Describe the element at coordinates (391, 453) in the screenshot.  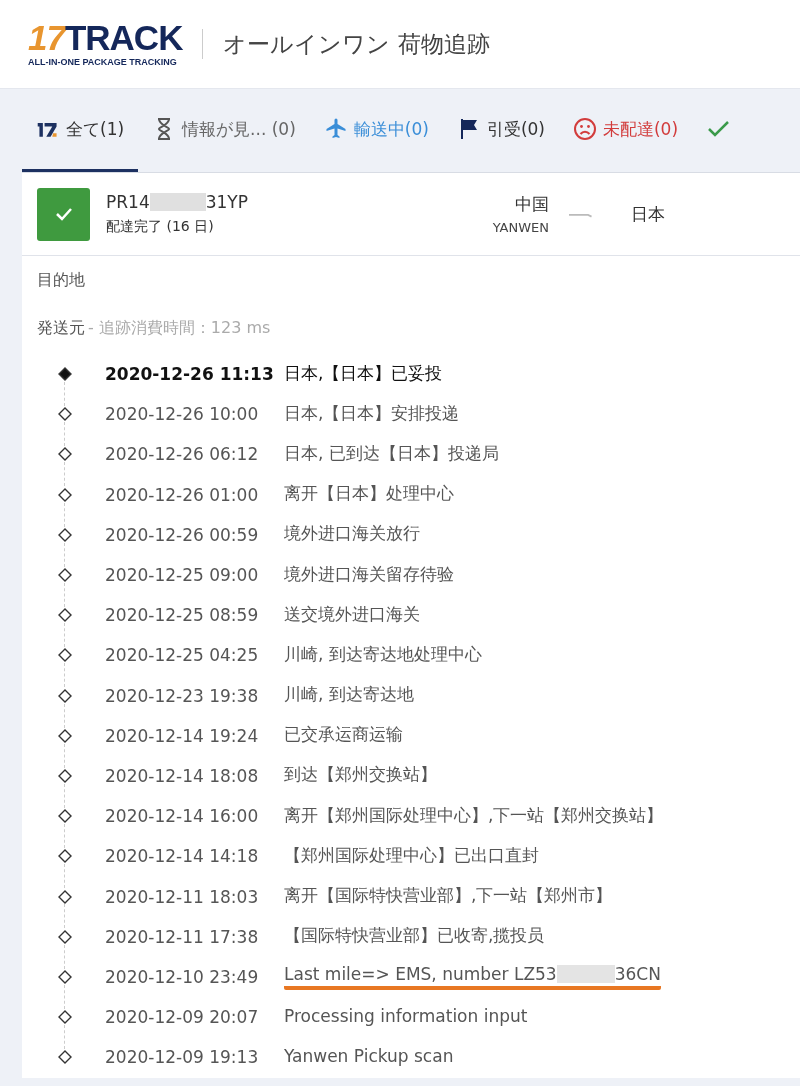
I see `event-description: 日本, 已到达【日本】投递局` at that location.